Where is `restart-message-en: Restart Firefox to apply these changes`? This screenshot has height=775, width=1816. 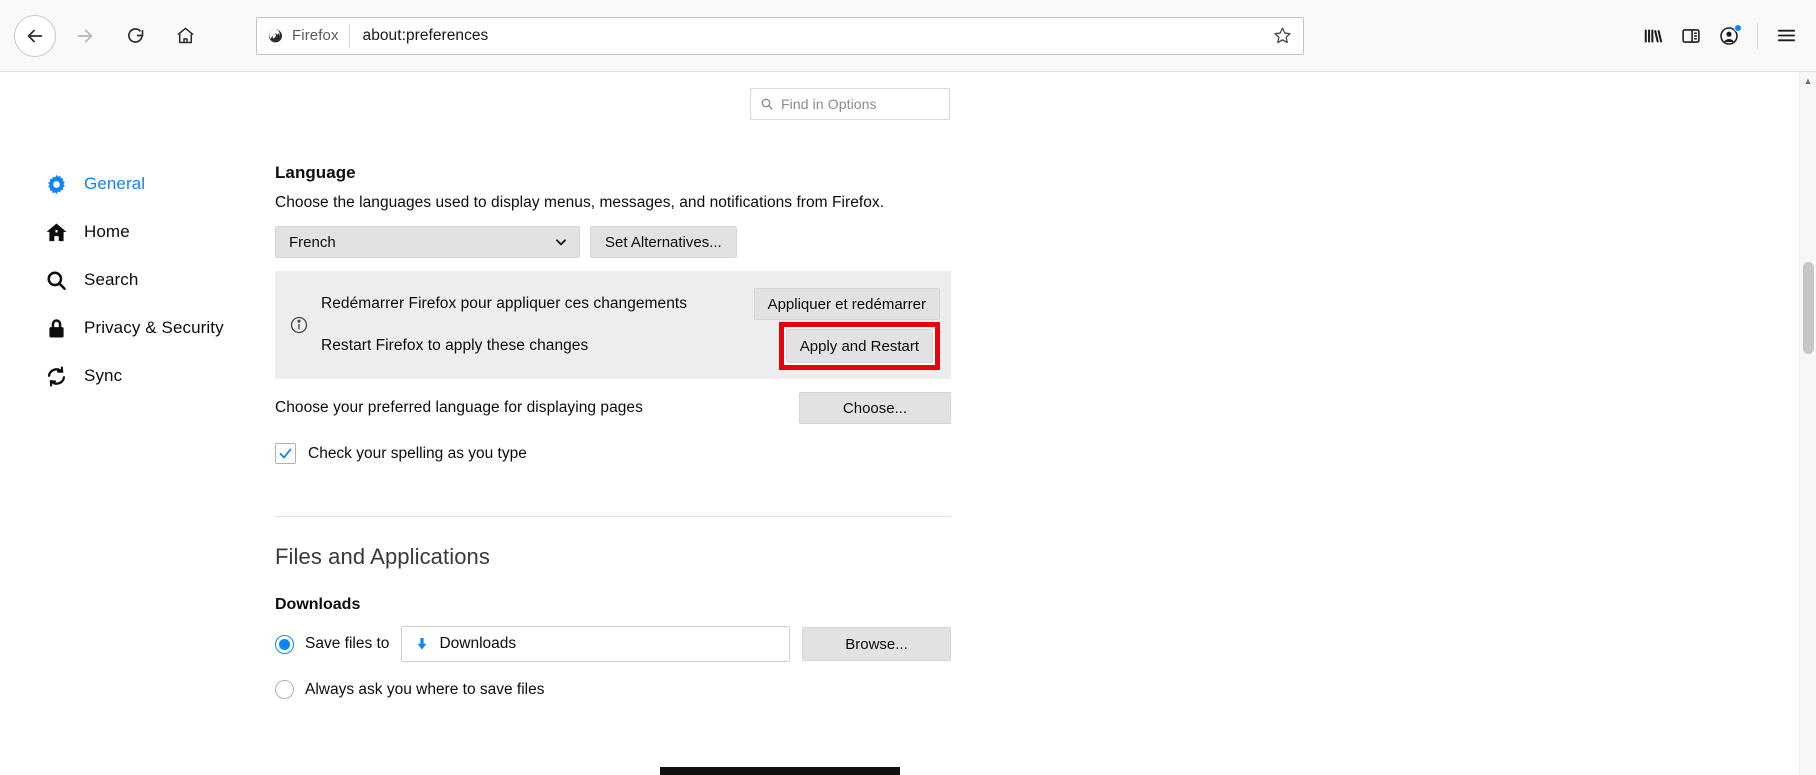
restart-message-en: Restart Firefox to apply these changes is located at coordinates (455, 345).